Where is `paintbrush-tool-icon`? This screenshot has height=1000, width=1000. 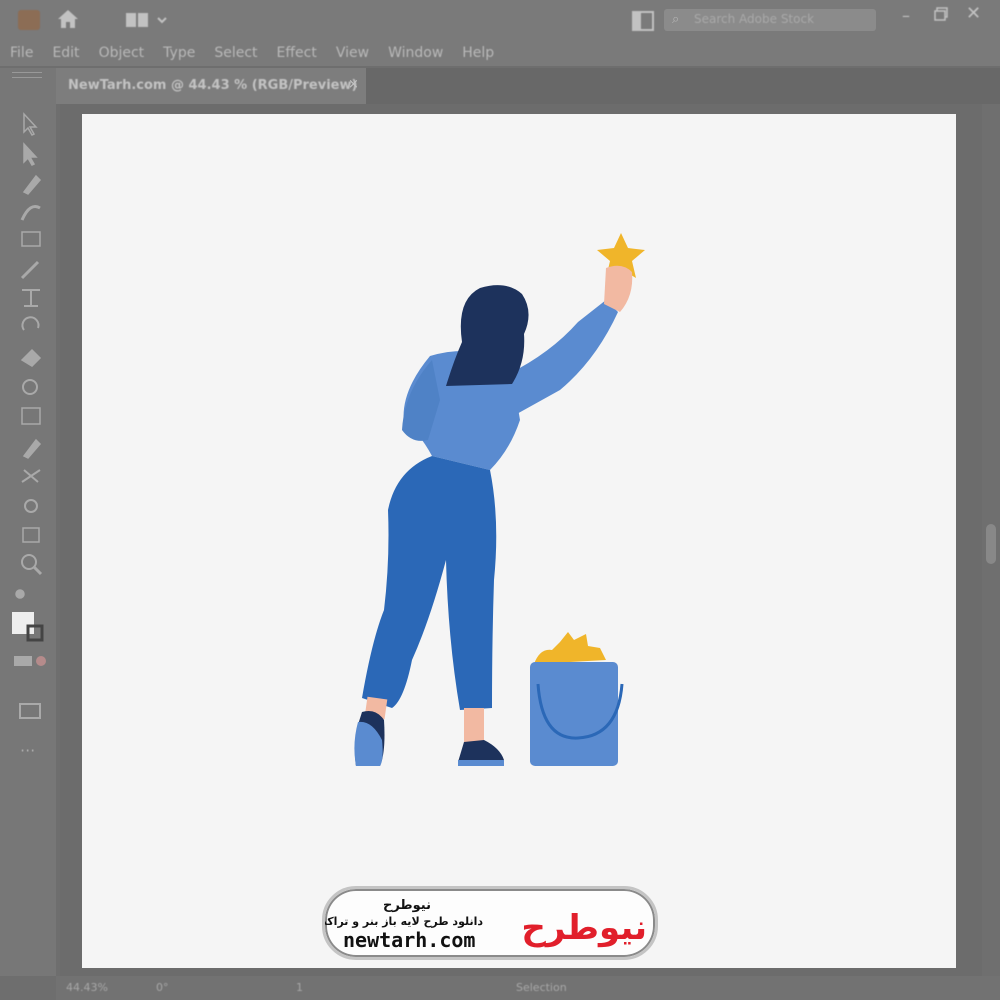 paintbrush-tool-icon is located at coordinates (30, 270).